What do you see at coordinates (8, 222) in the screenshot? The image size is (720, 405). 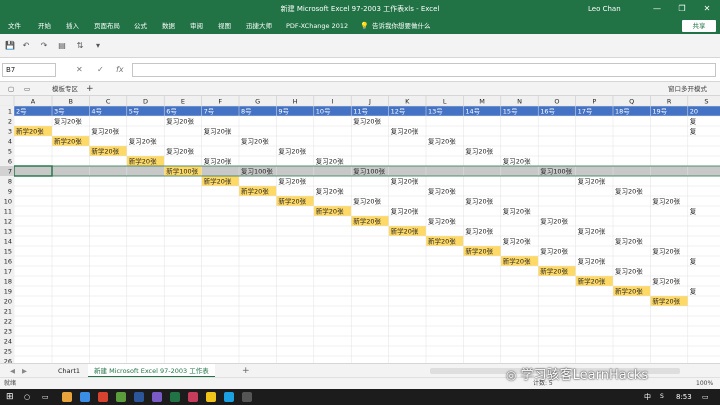 I see `row-header-12: 12` at bounding box center [8, 222].